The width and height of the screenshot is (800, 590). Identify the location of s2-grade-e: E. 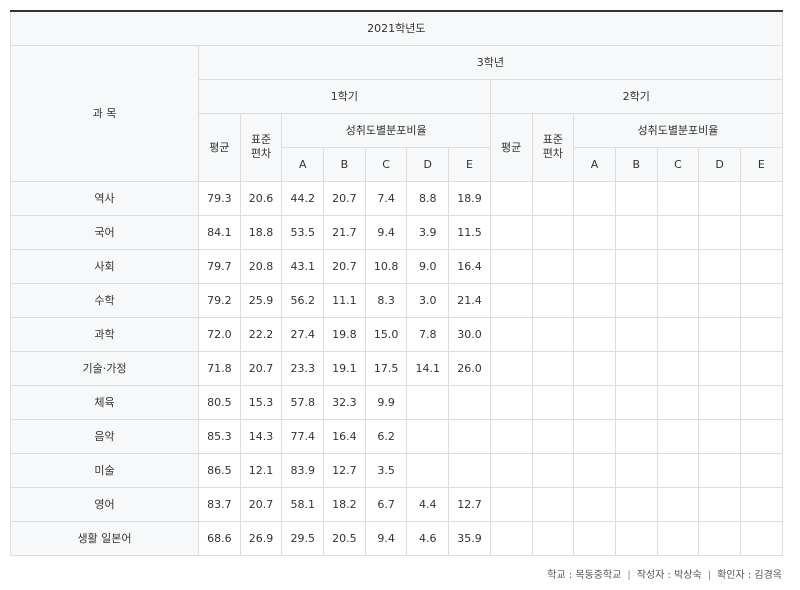
(761, 164).